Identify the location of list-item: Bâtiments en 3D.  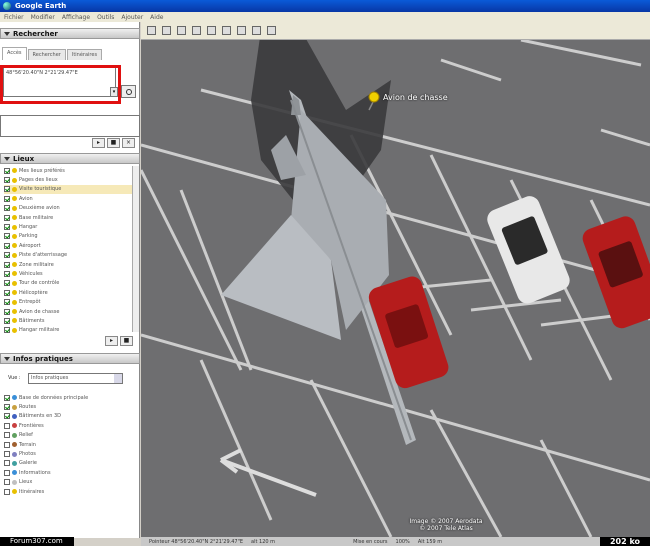
(68, 416).